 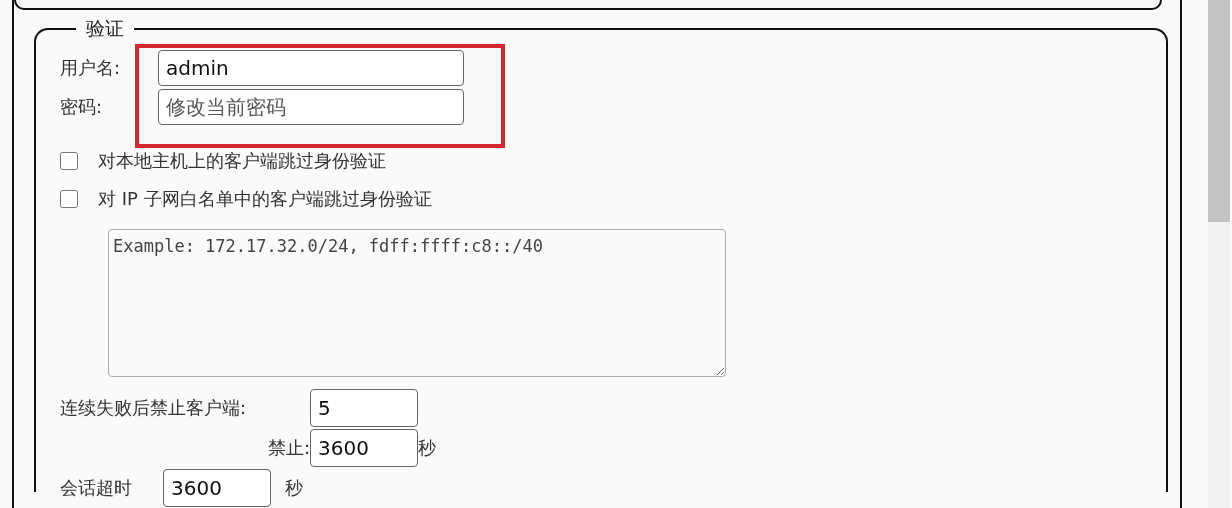 What do you see at coordinates (364, 408) in the screenshot?
I see `ban-after-field: 5` at bounding box center [364, 408].